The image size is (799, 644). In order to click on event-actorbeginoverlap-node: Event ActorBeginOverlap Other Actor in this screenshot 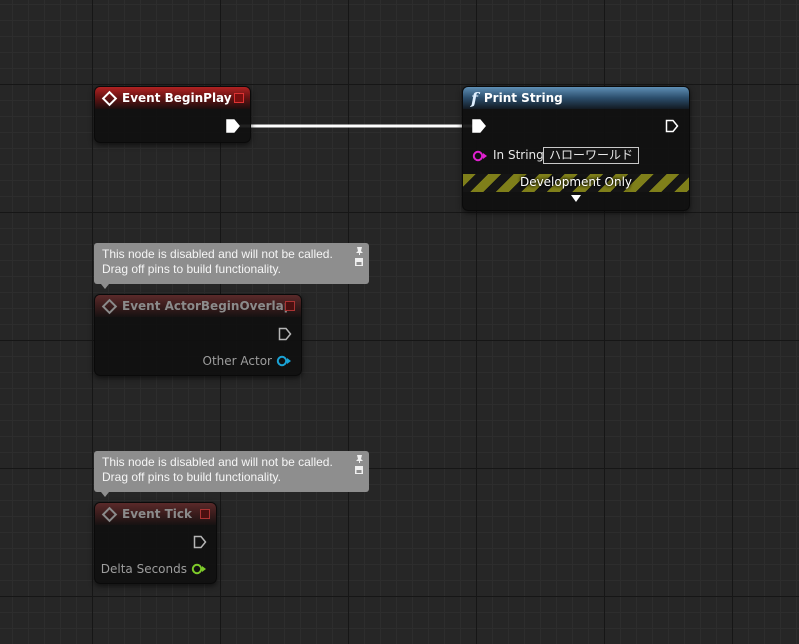, I will do `click(198, 335)`.